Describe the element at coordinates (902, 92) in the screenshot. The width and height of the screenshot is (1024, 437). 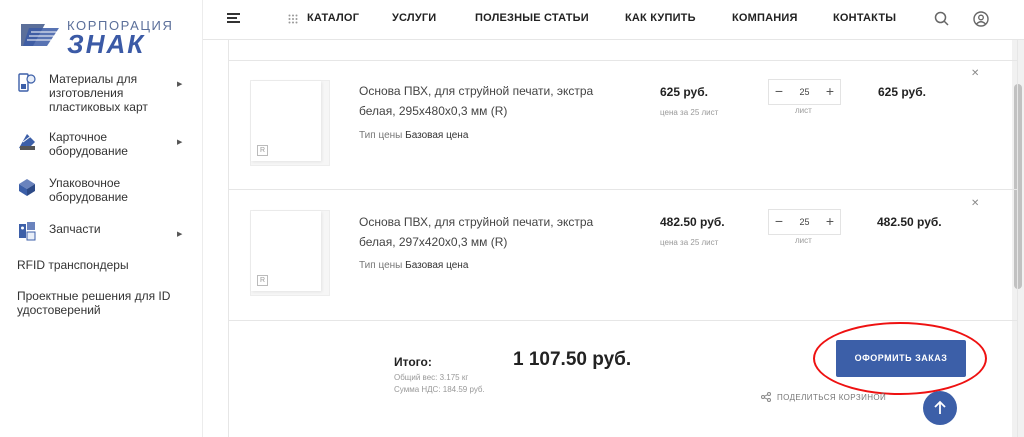
I see `line-total: 625 руб.` at that location.